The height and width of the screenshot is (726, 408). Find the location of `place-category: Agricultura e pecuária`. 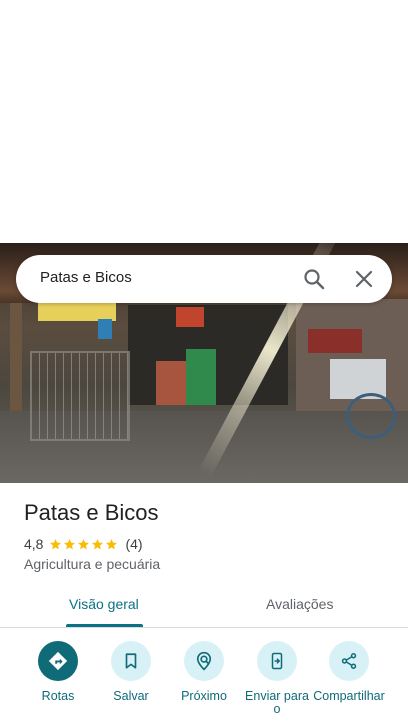

place-category: Agricultura e pecuária is located at coordinates (92, 564).